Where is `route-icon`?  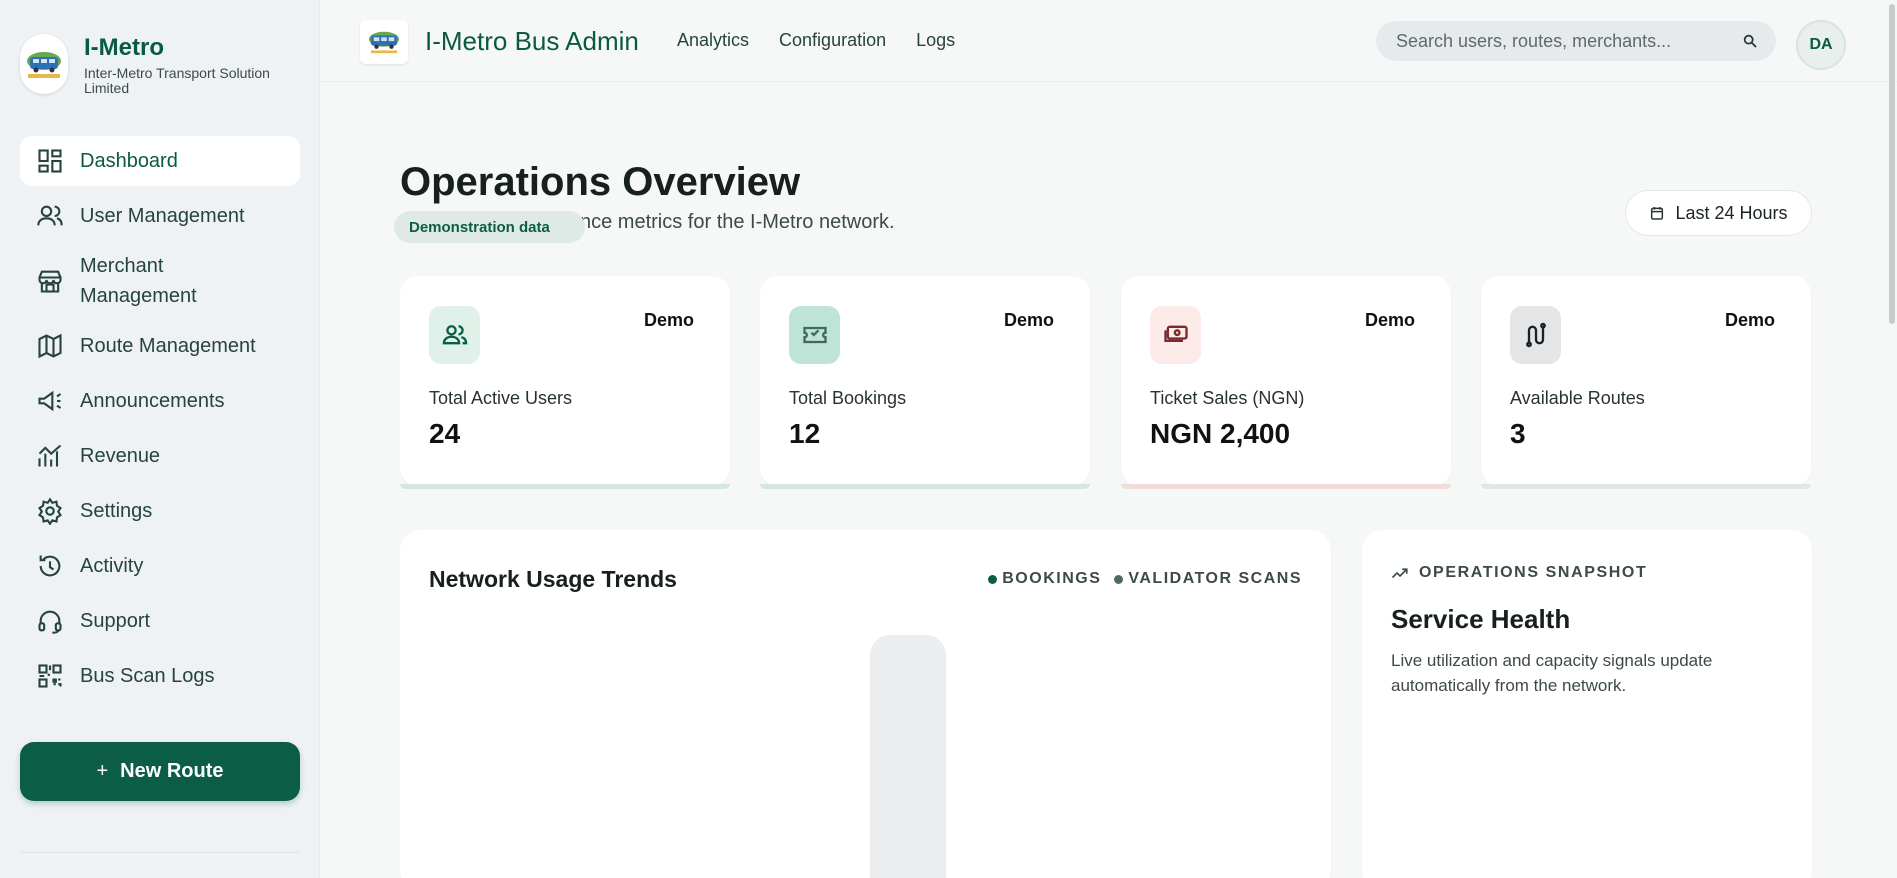 route-icon is located at coordinates (1535, 335).